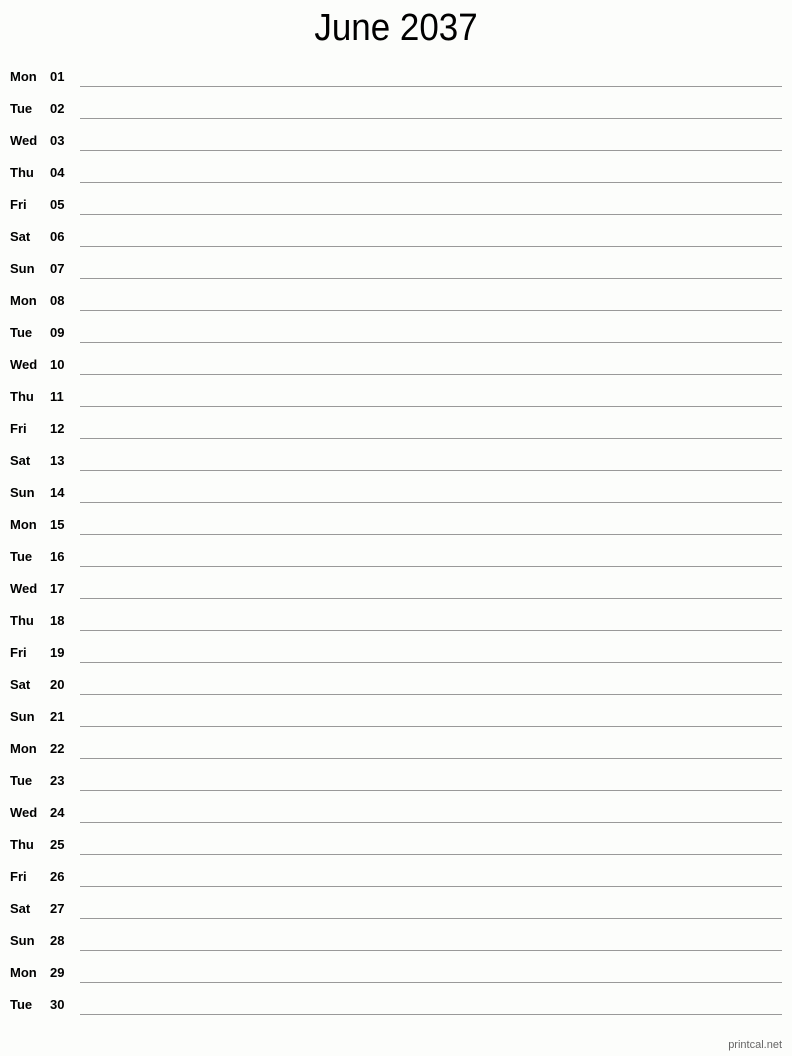 This screenshot has height=1056, width=792. I want to click on date-number: 16, so click(57, 556).